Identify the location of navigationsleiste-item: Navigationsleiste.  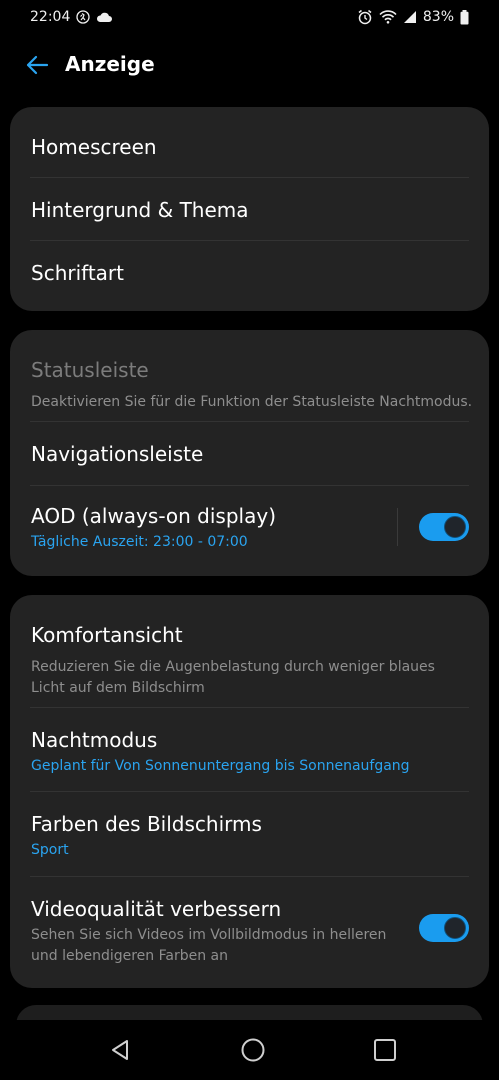
(249, 454).